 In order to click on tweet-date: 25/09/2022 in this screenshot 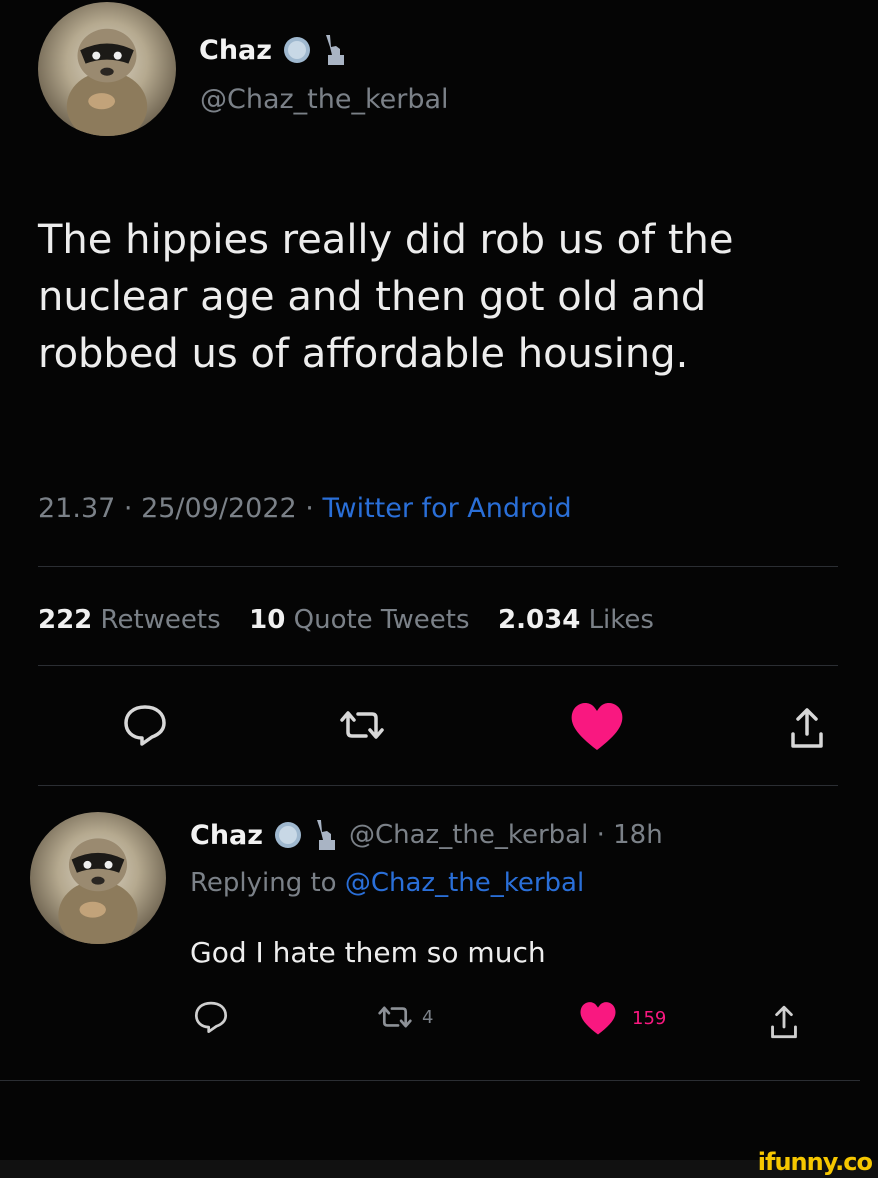, I will do `click(219, 508)`.